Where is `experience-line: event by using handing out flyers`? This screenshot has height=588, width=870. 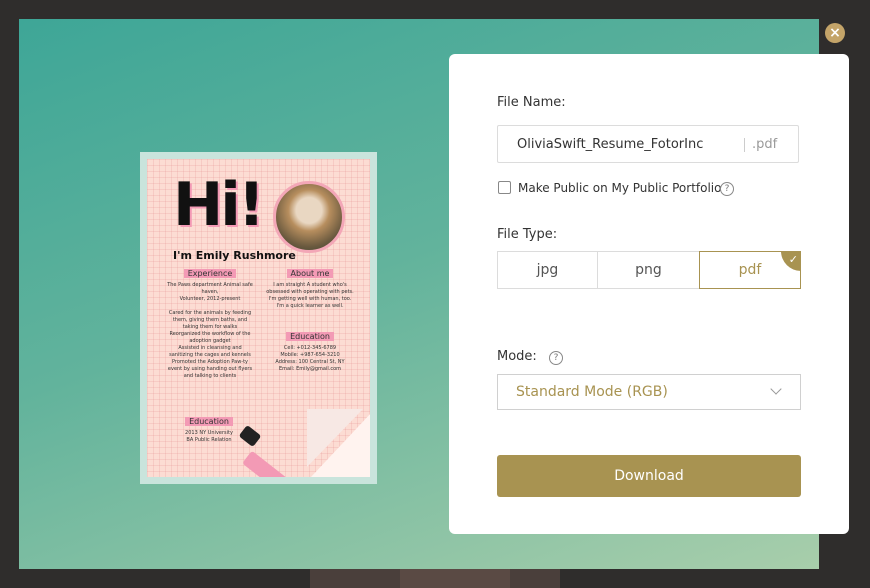 experience-line: event by using handing out flyers is located at coordinates (210, 369).